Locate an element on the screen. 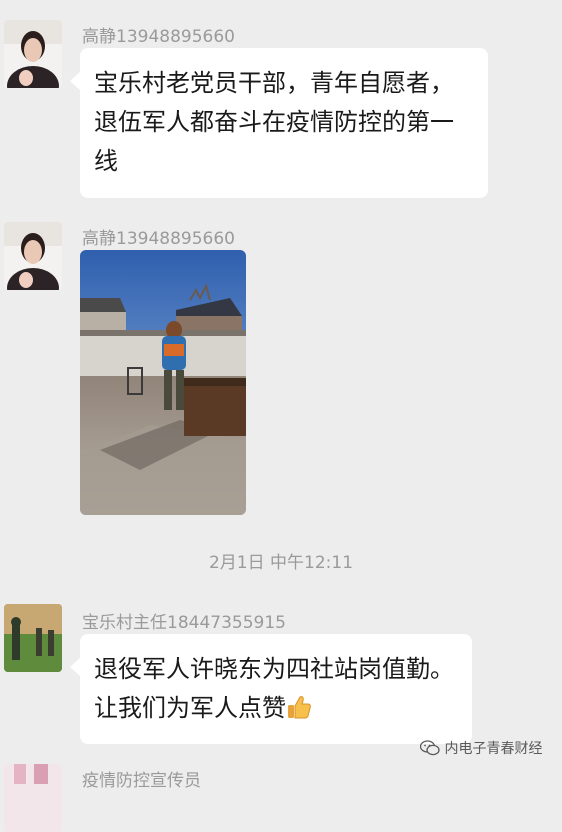  watermark-text: 内电子青春财经 is located at coordinates (493, 749).